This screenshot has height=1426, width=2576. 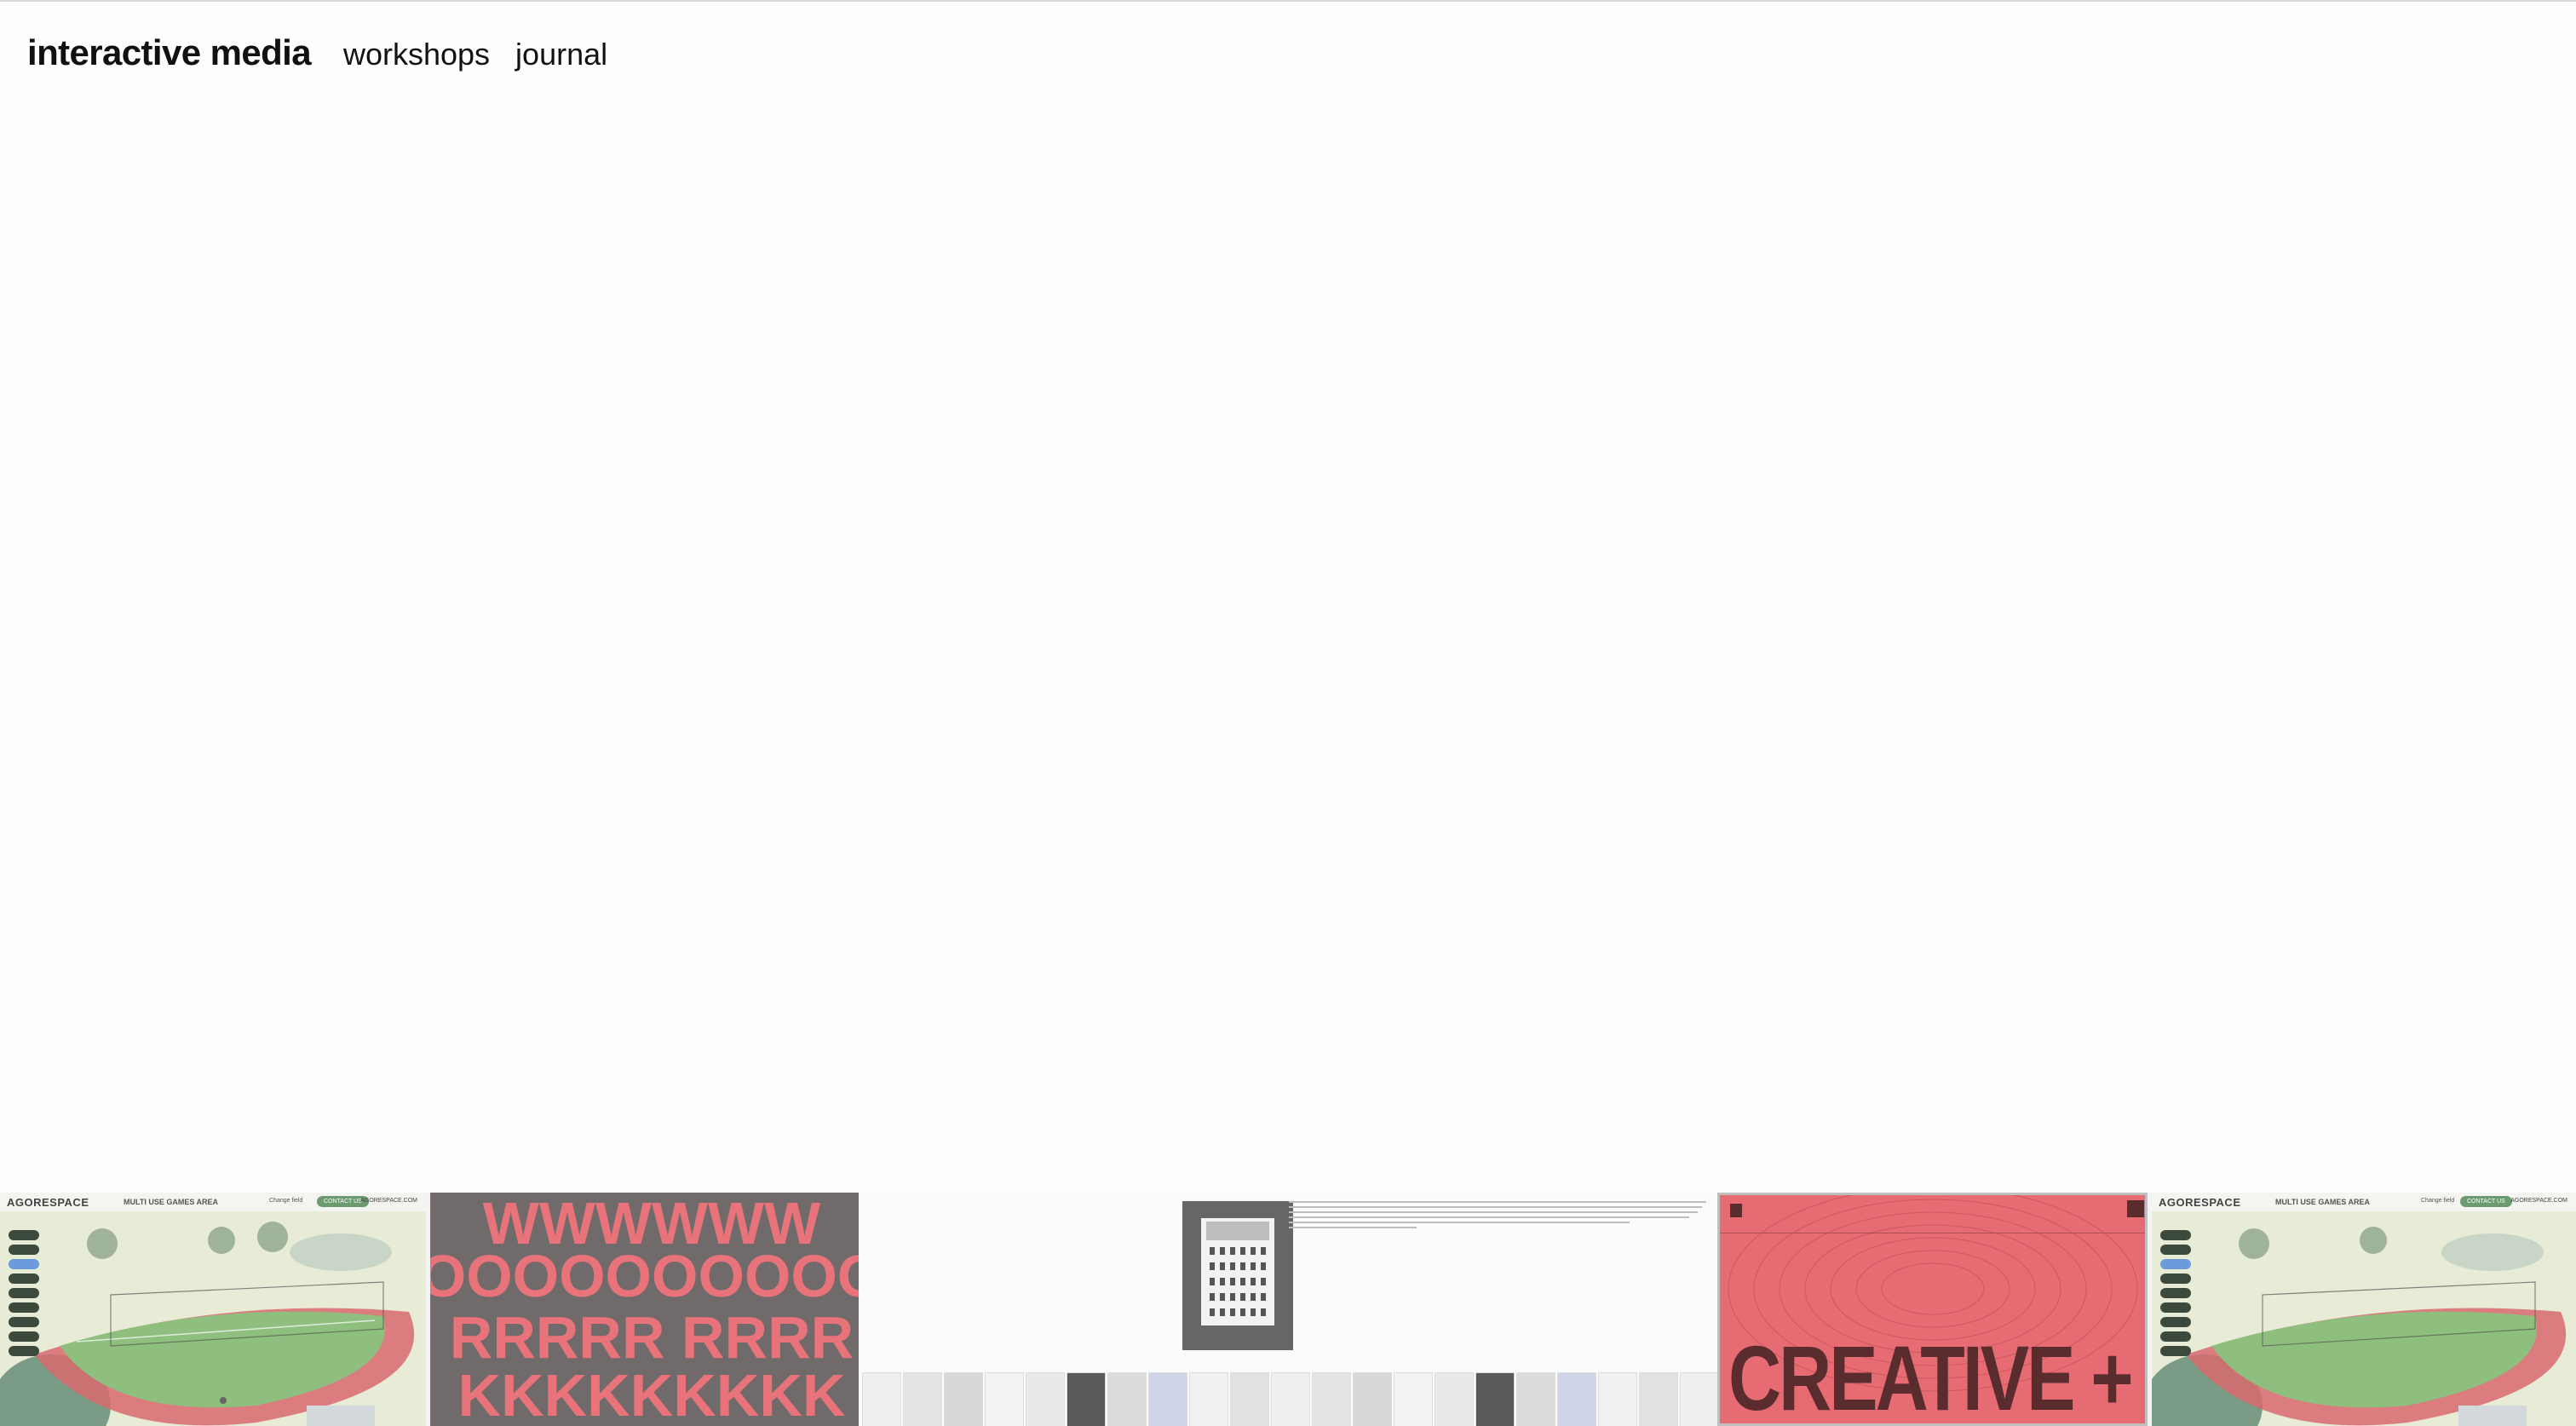 What do you see at coordinates (1937, 1377) in the screenshot?
I see `creative-title: CREATIVE + DEVELOPER` at bounding box center [1937, 1377].